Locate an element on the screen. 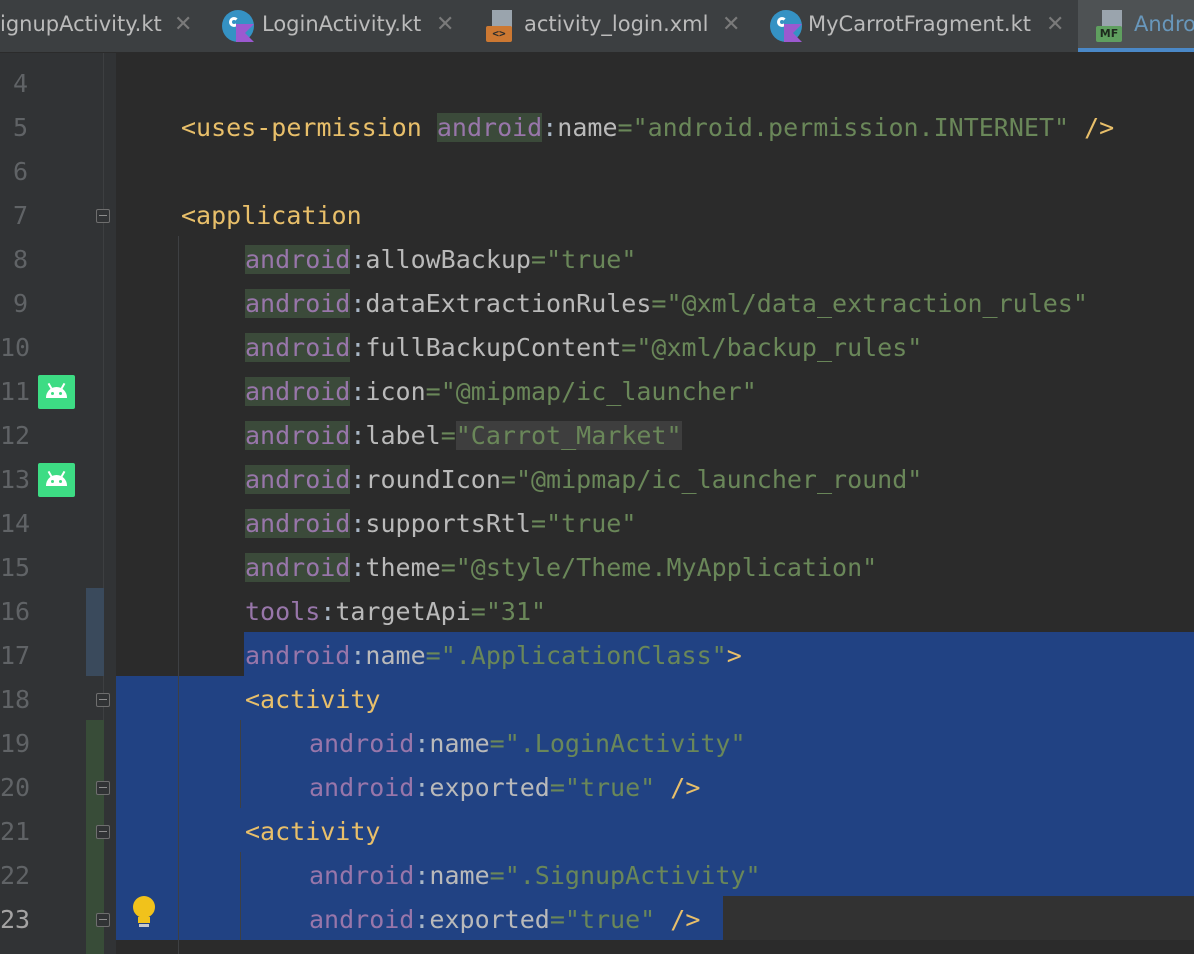  code-line: 20 android:exported="true" /> is located at coordinates (597, 788).